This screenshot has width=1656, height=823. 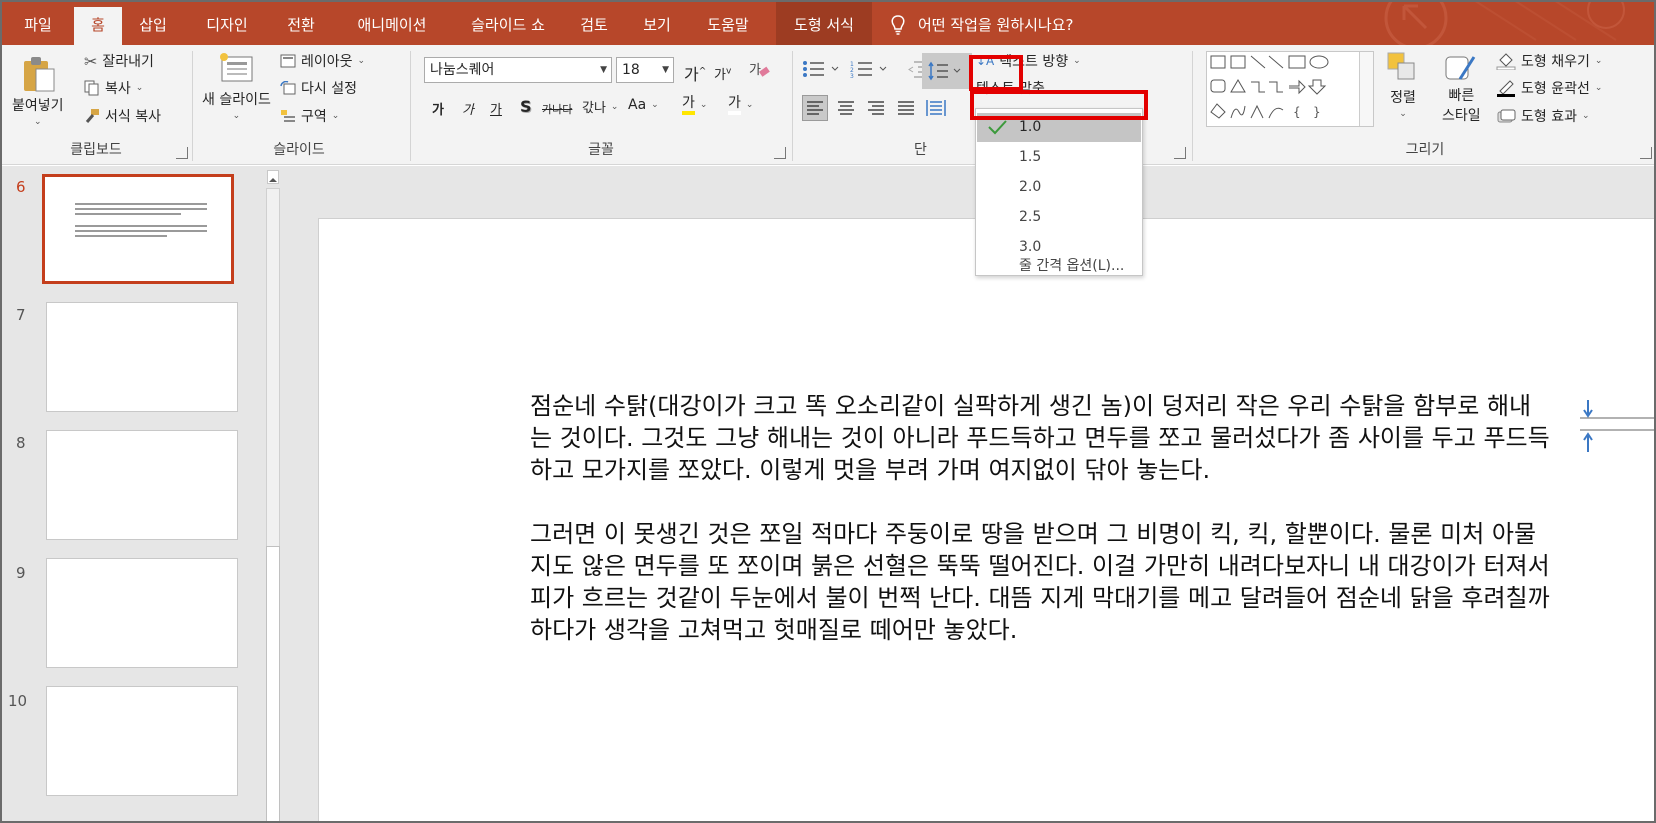 I want to click on highlight-box-line-spacing-button, so click(x=996, y=73).